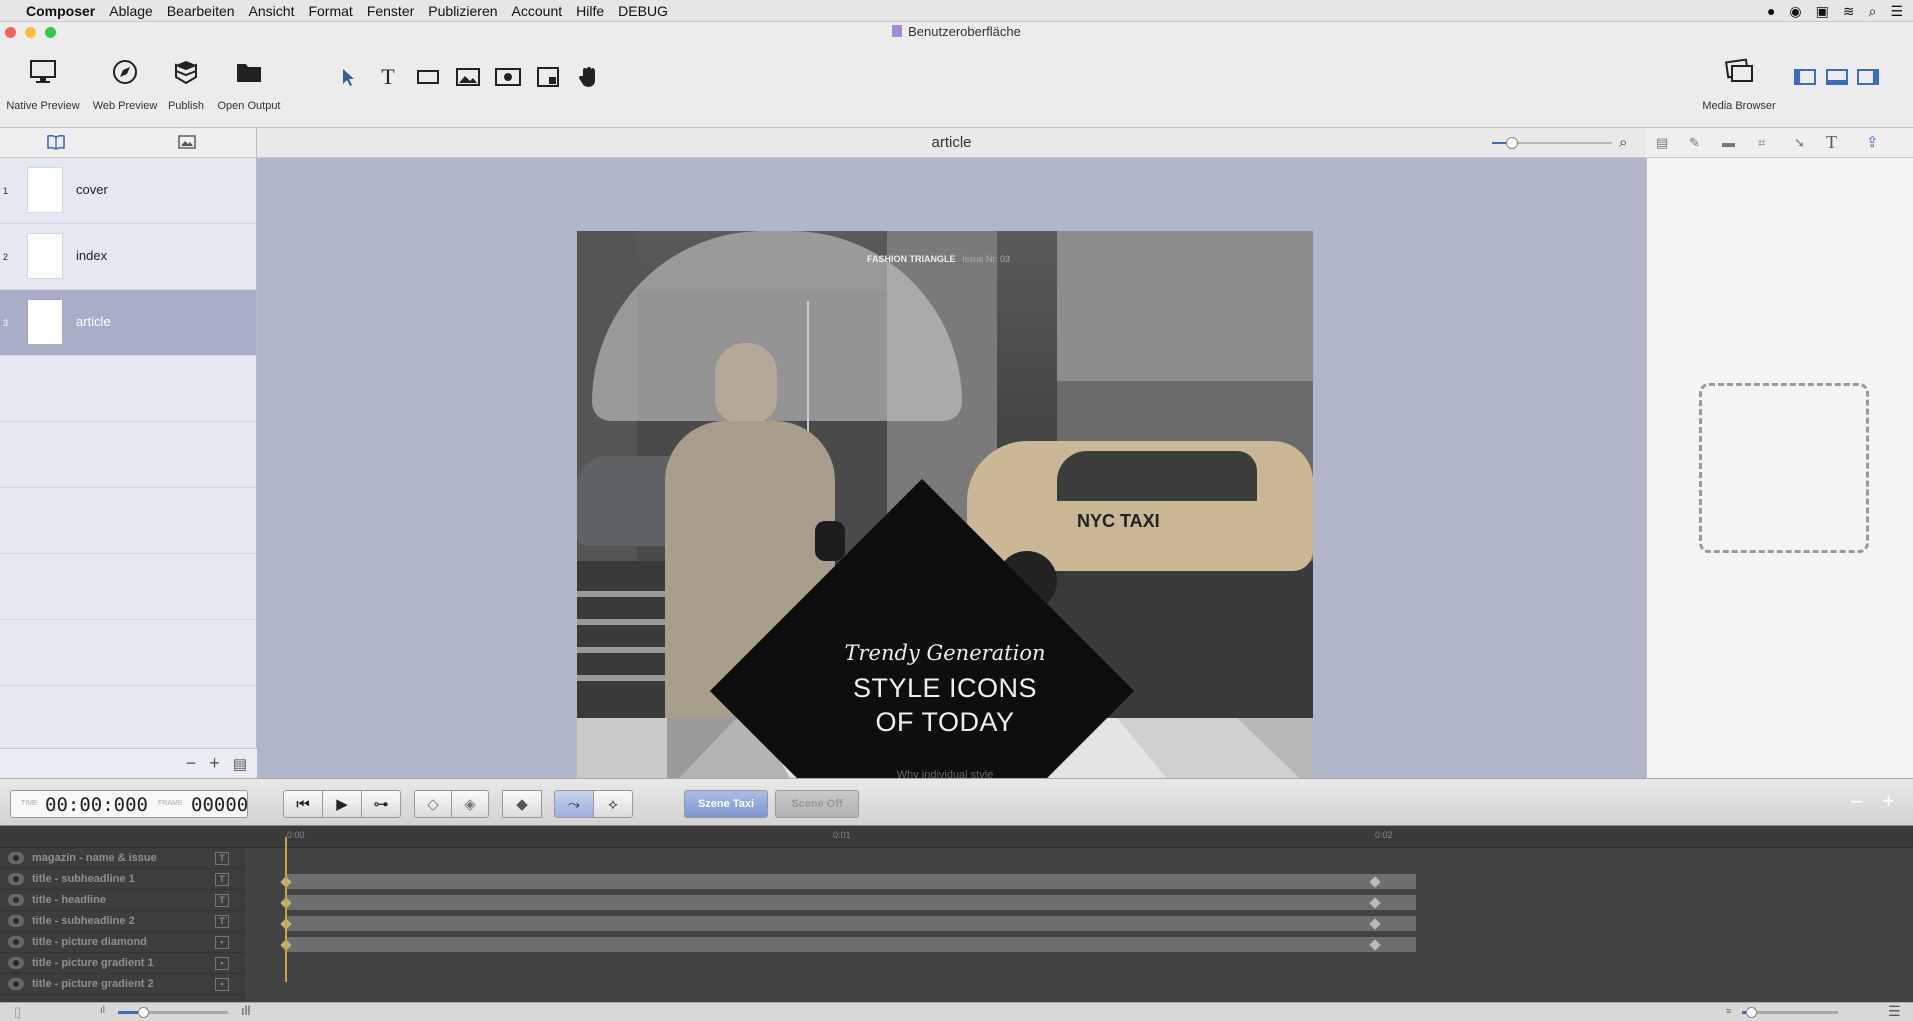 The height and width of the screenshot is (1021, 1913). I want to click on playhead, so click(286, 909).